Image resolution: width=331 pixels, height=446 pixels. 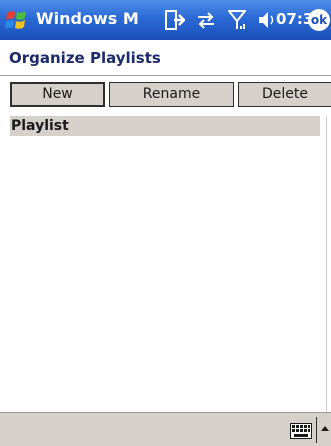 What do you see at coordinates (40, 126) in the screenshot?
I see `list-column-header-label: Playlist` at bounding box center [40, 126].